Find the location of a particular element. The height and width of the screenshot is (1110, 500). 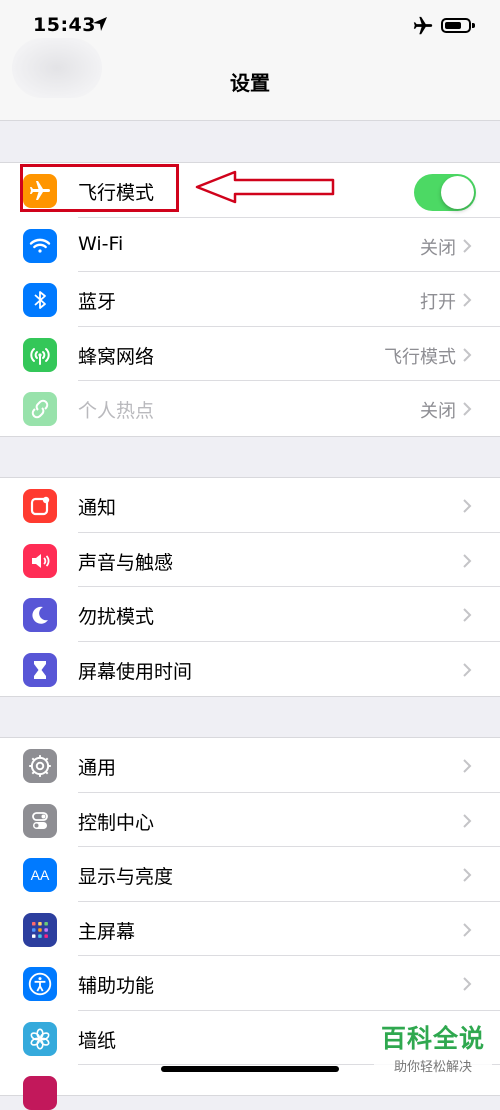

row-label: Wi-Fi is located at coordinates (101, 243).